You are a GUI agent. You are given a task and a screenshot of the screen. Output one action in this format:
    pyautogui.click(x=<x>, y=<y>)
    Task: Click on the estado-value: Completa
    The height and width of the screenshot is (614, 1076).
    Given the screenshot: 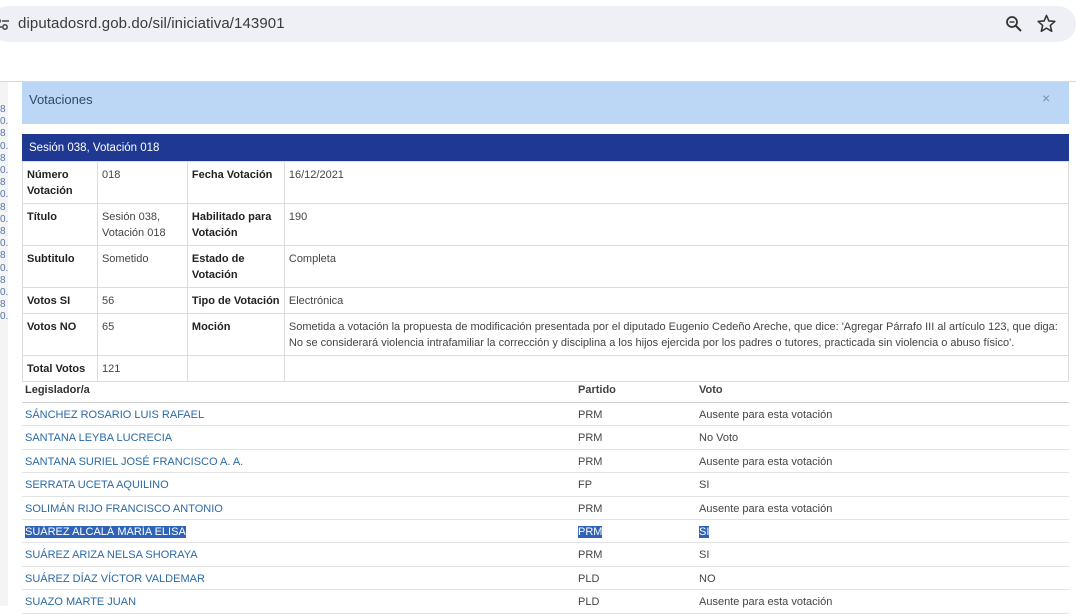 What is the action you would take?
    pyautogui.click(x=676, y=267)
    